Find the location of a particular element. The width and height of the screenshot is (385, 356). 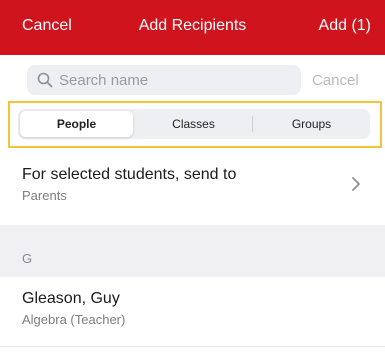

search-input is located at coordinates (174, 80).